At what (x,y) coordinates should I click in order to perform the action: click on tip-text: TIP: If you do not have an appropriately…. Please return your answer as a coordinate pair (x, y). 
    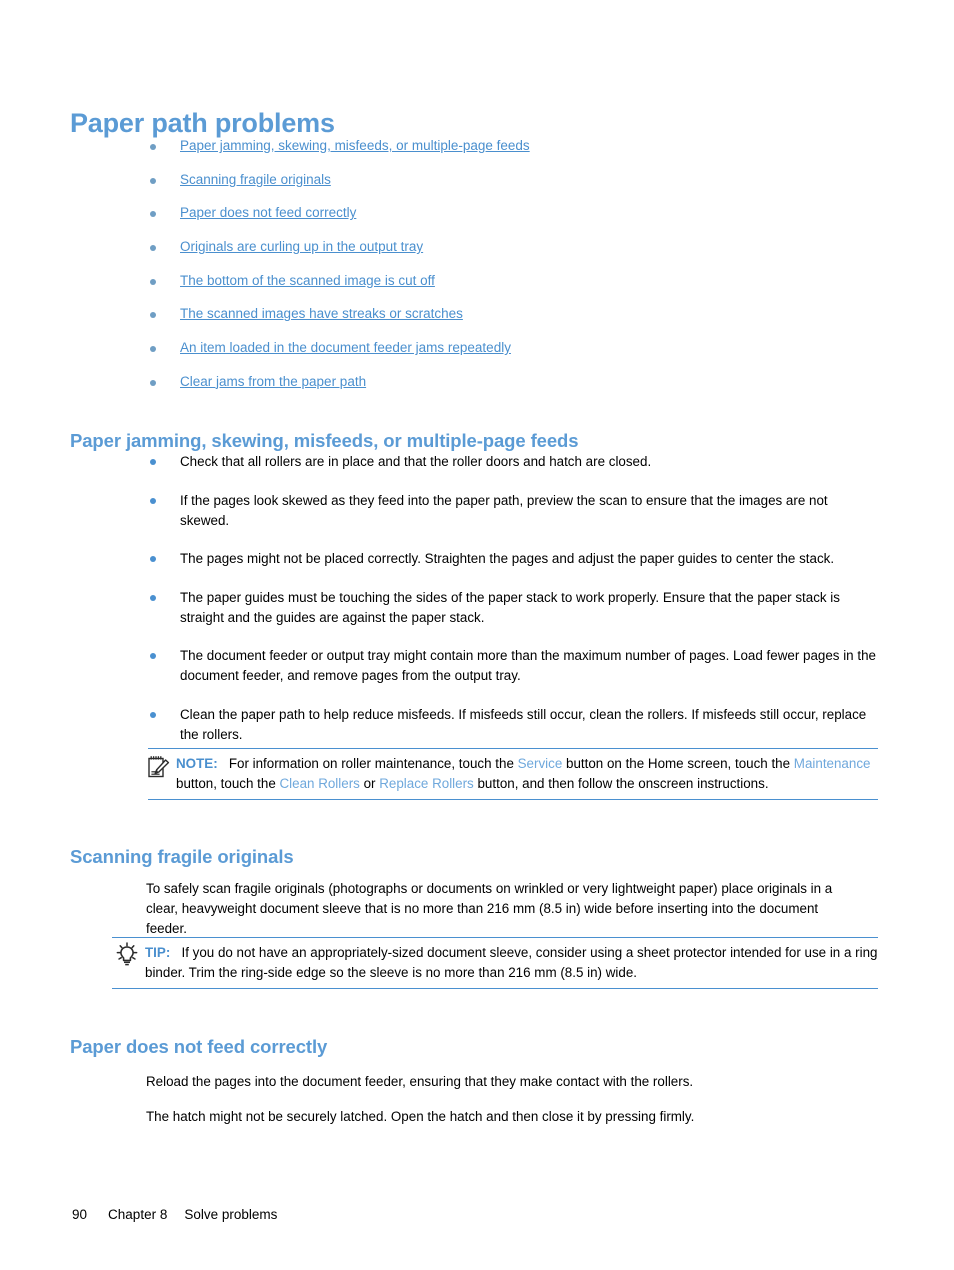
    Looking at the image, I should click on (511, 962).